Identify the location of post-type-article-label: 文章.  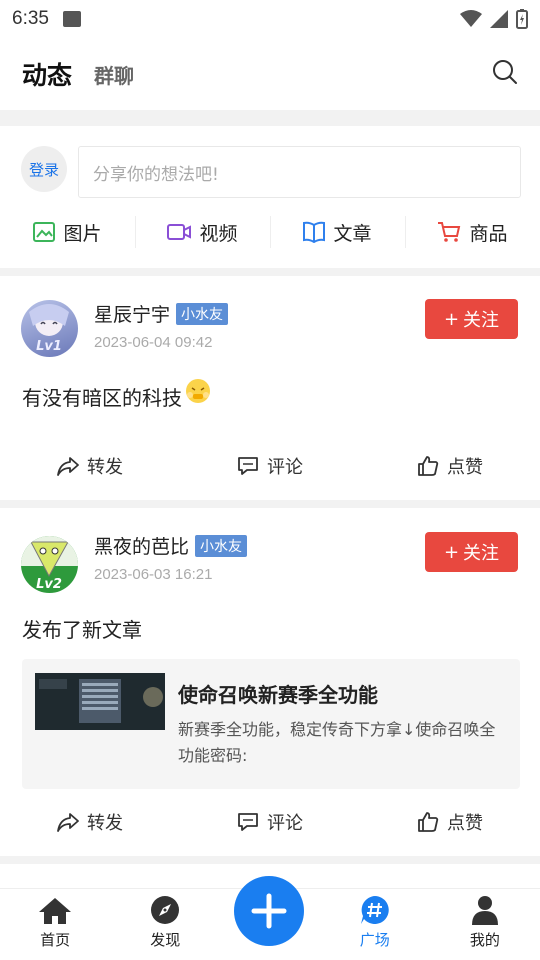
(352, 233).